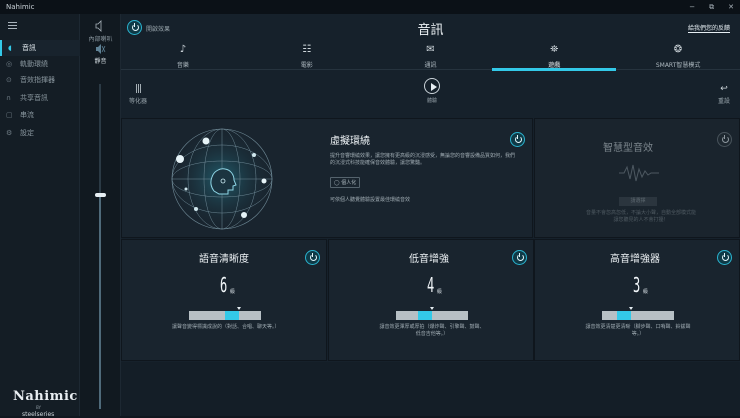  Describe the element at coordinates (692, 7) in the screenshot. I see `minimize-icon: −` at that location.